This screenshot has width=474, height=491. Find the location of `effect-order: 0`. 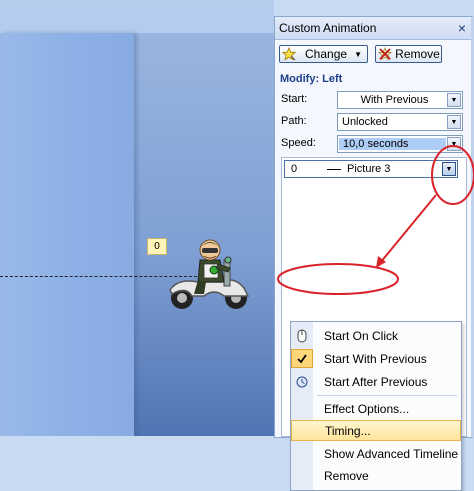

effect-order: 0 is located at coordinates (294, 169).